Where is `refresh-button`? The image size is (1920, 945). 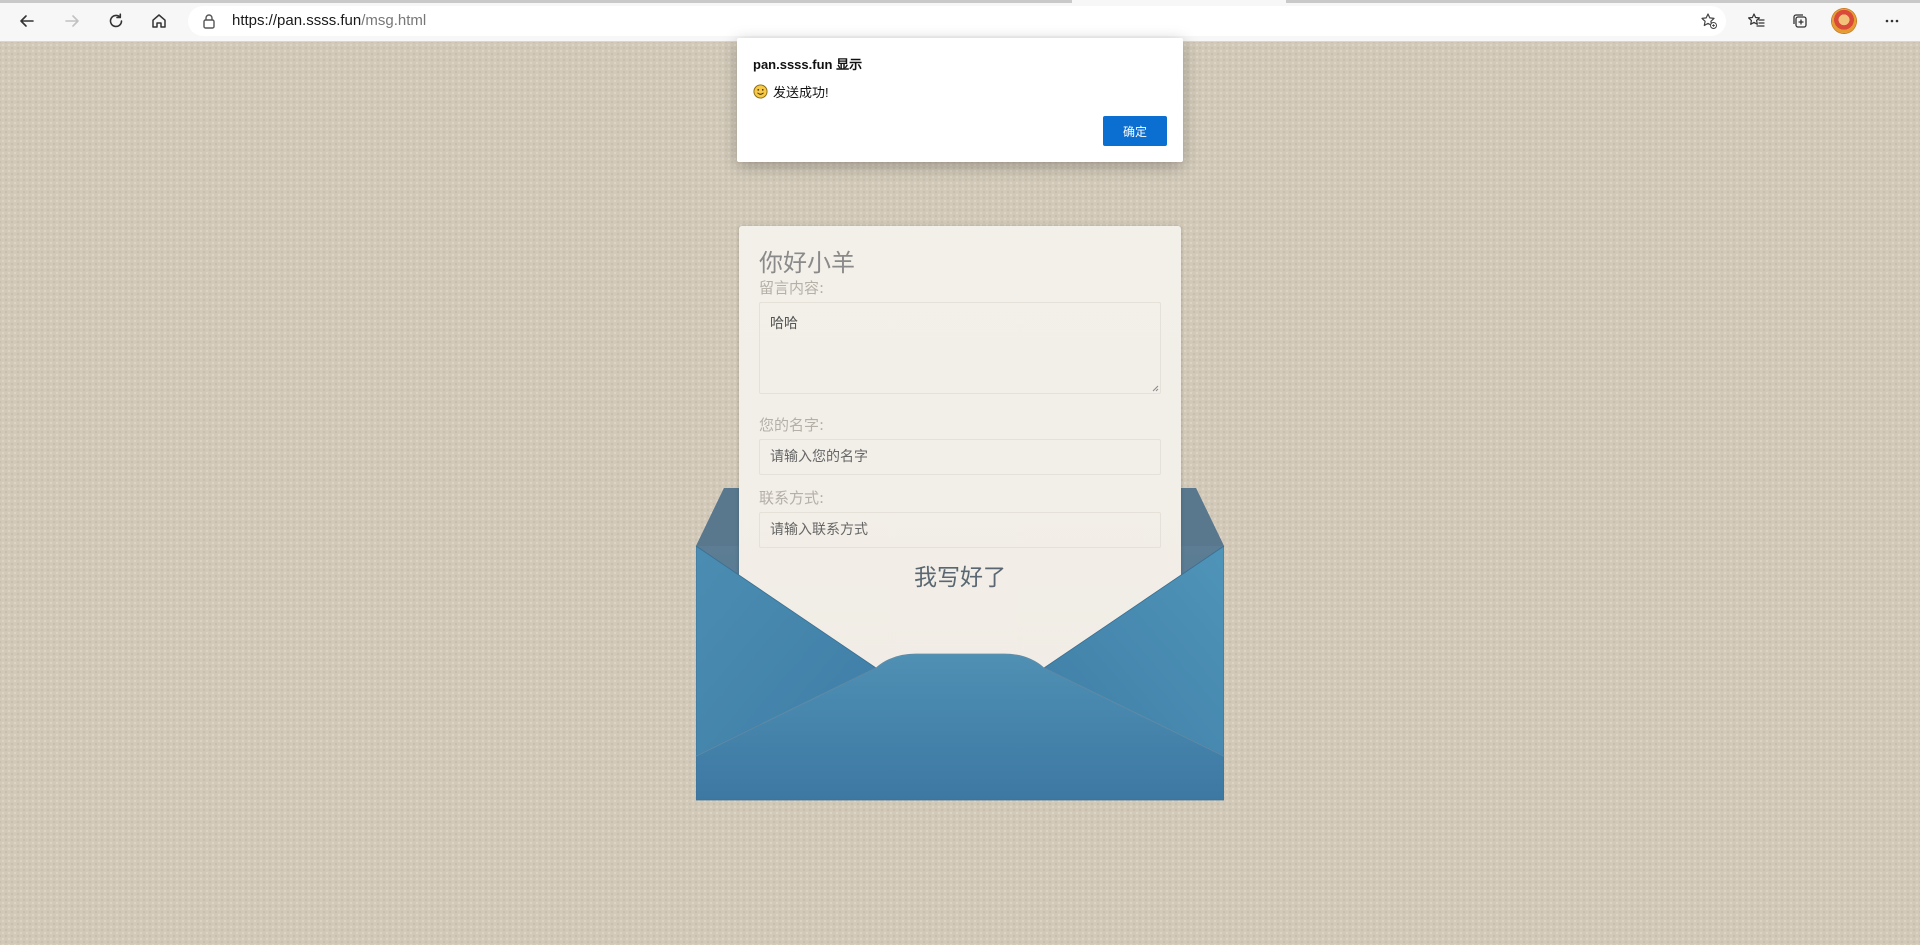 refresh-button is located at coordinates (116, 21).